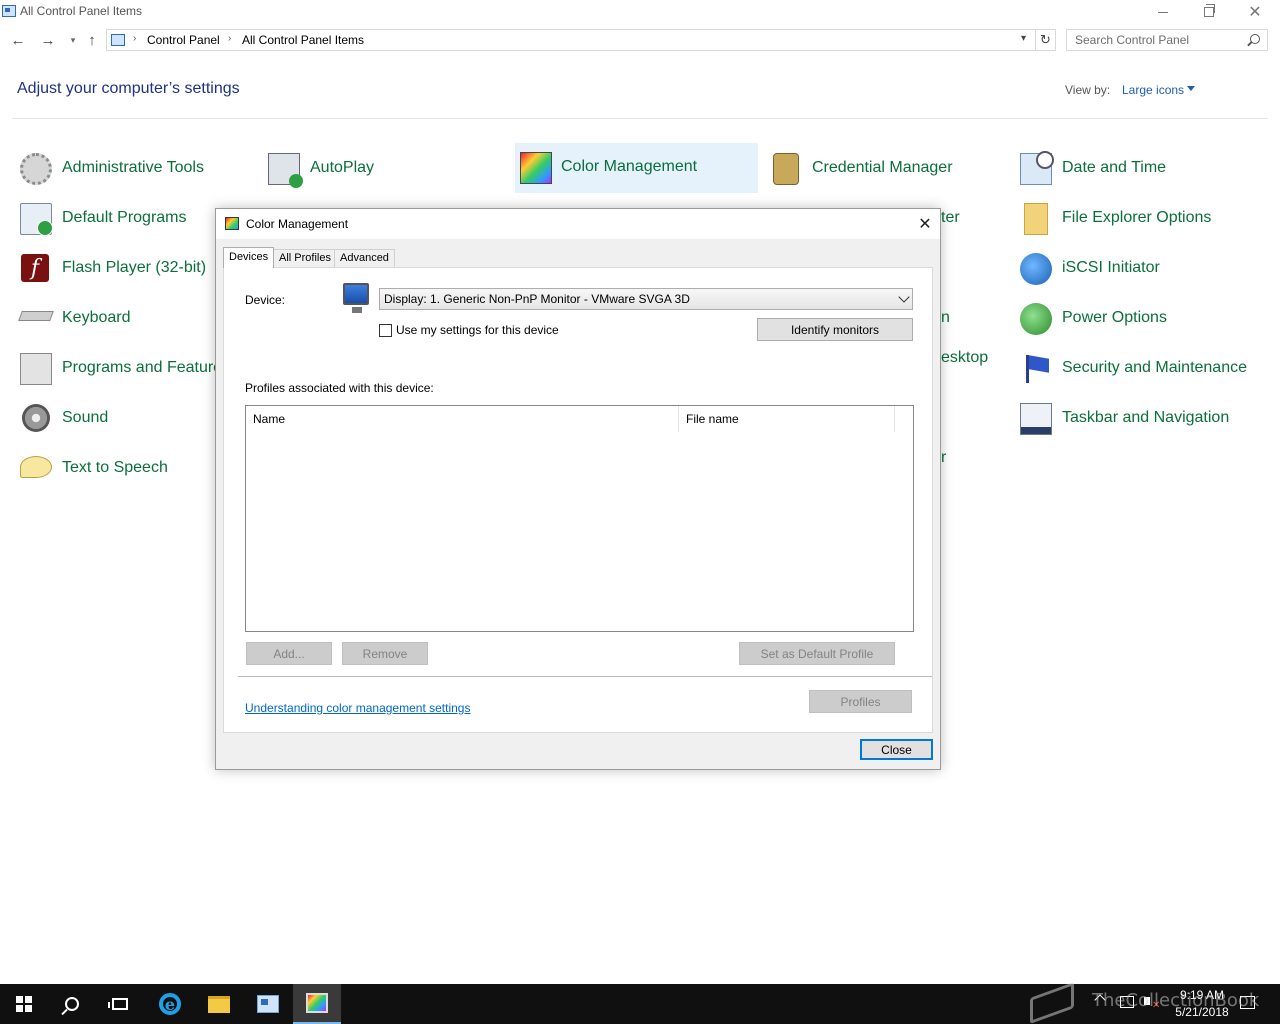 The image size is (1280, 1024). Describe the element at coordinates (36, 369) in the screenshot. I see `programs-features-icon` at that location.